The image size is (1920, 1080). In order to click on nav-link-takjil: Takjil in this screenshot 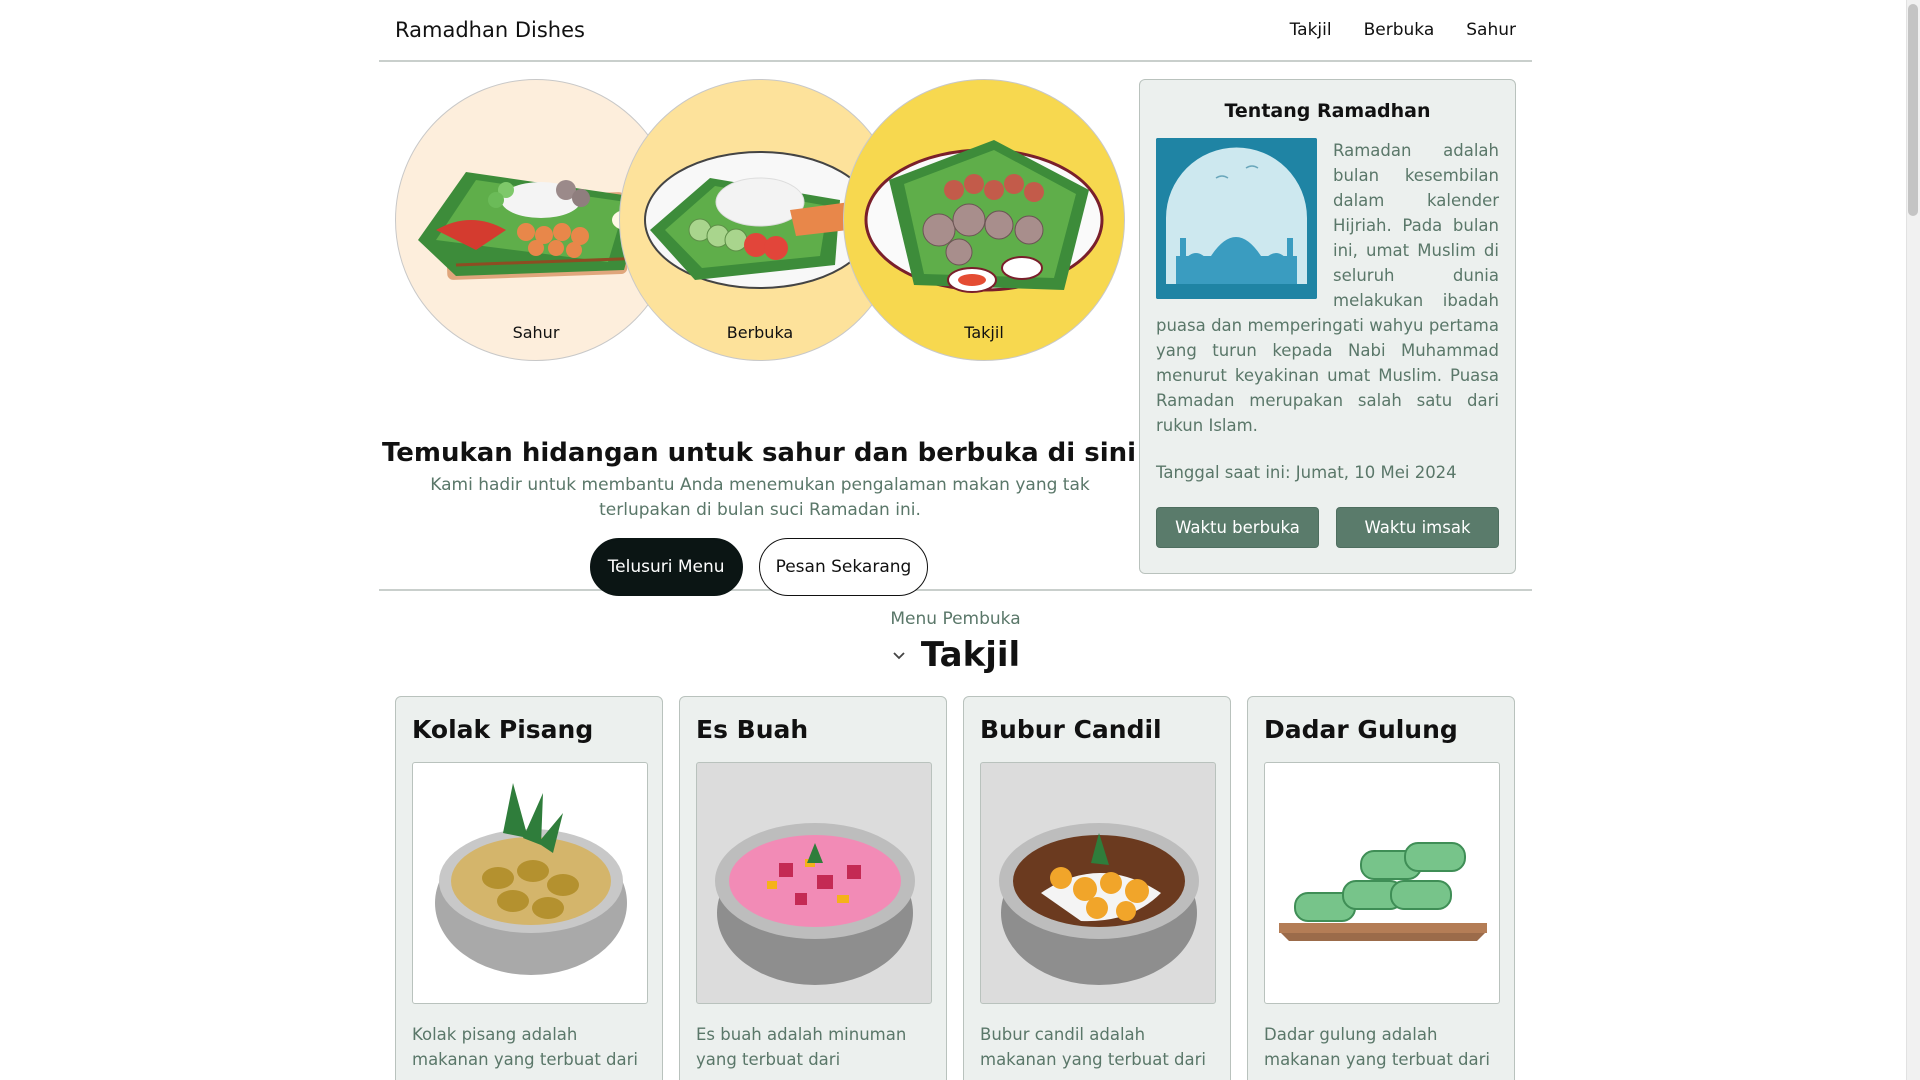, I will do `click(1311, 30)`.